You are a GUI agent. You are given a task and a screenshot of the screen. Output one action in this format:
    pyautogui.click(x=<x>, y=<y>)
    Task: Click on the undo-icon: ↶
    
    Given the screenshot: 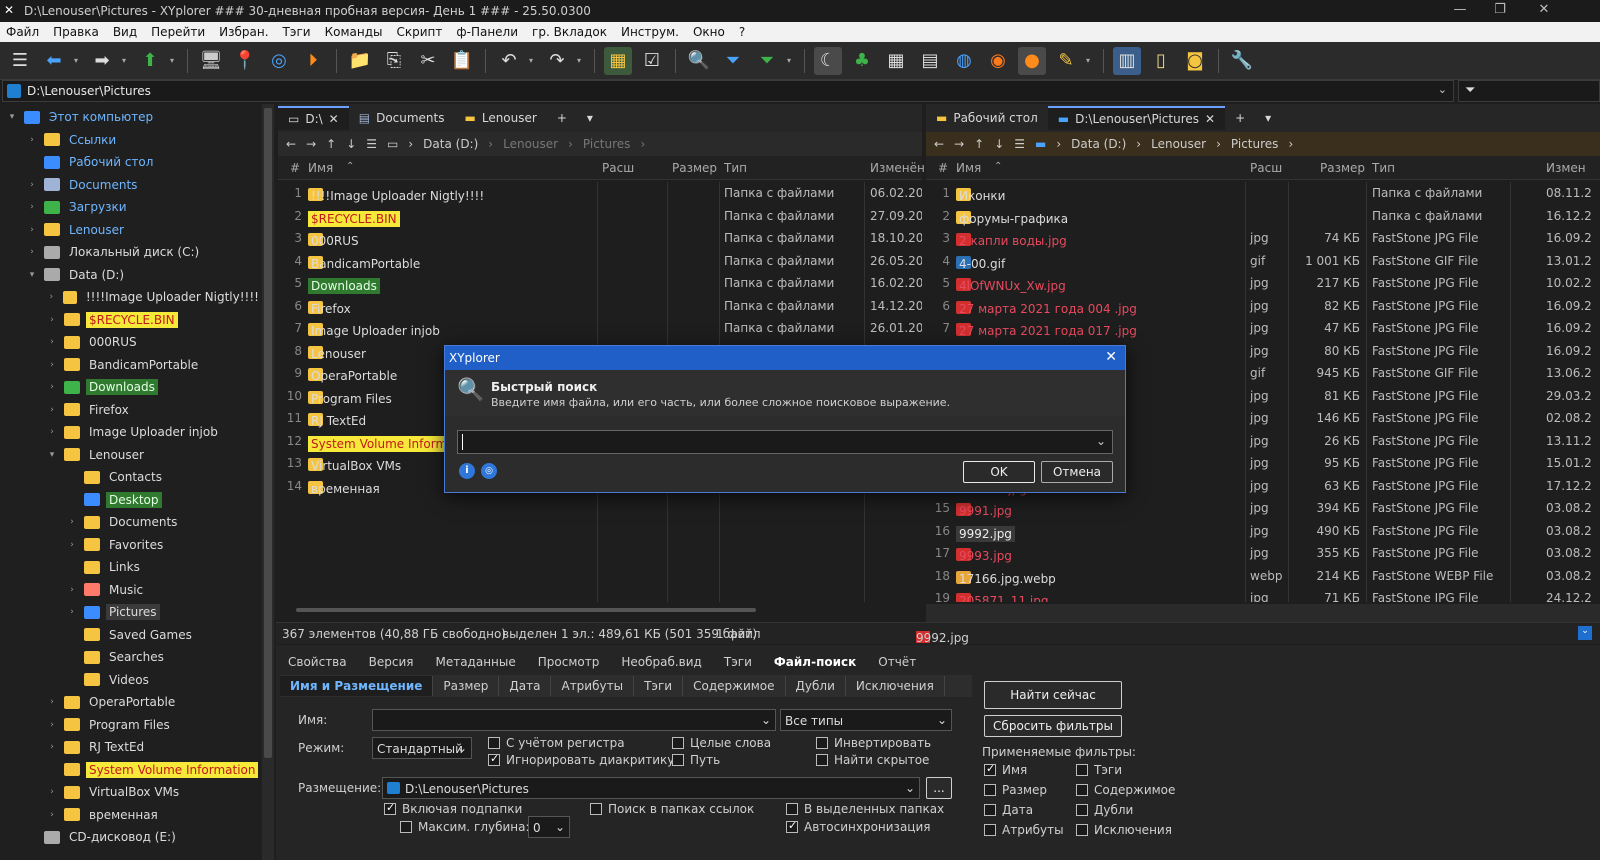 What is the action you would take?
    pyautogui.click(x=509, y=61)
    